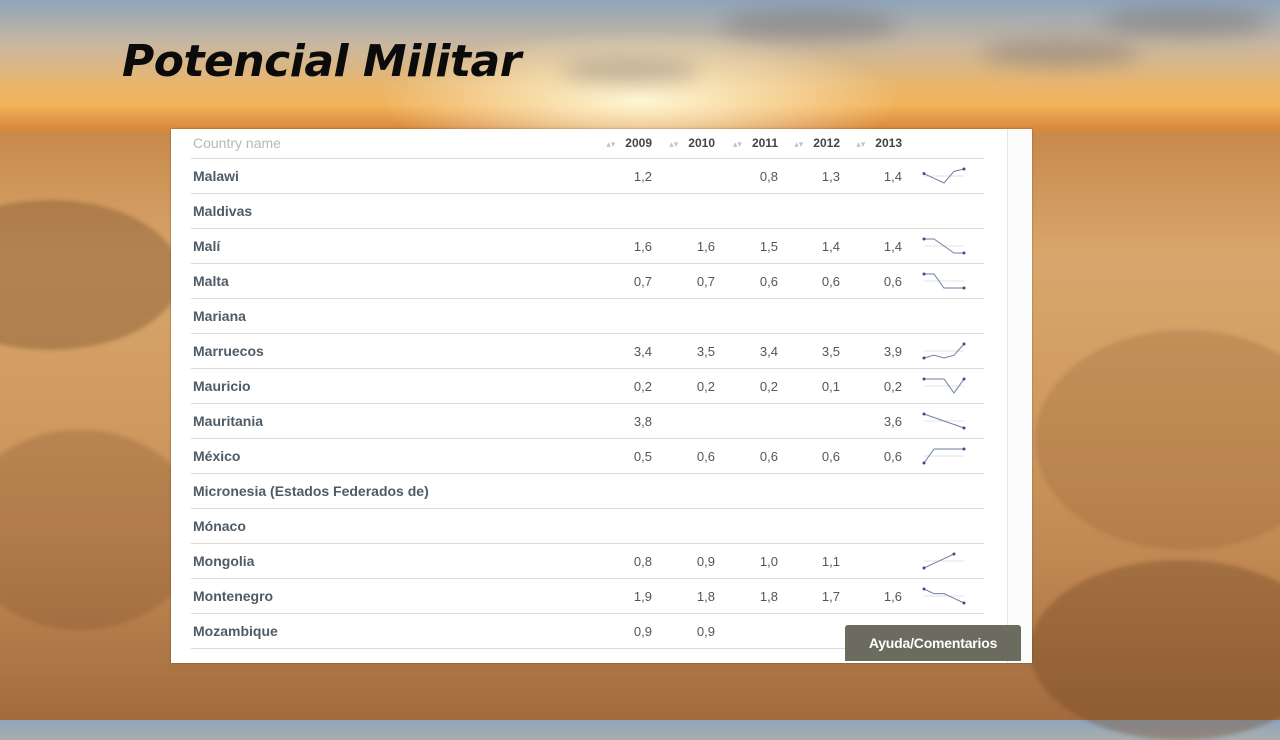 Image resolution: width=1280 pixels, height=740 pixels. Describe the element at coordinates (752, 351) in the screenshot. I see `value-cell-2011: 3,4` at that location.